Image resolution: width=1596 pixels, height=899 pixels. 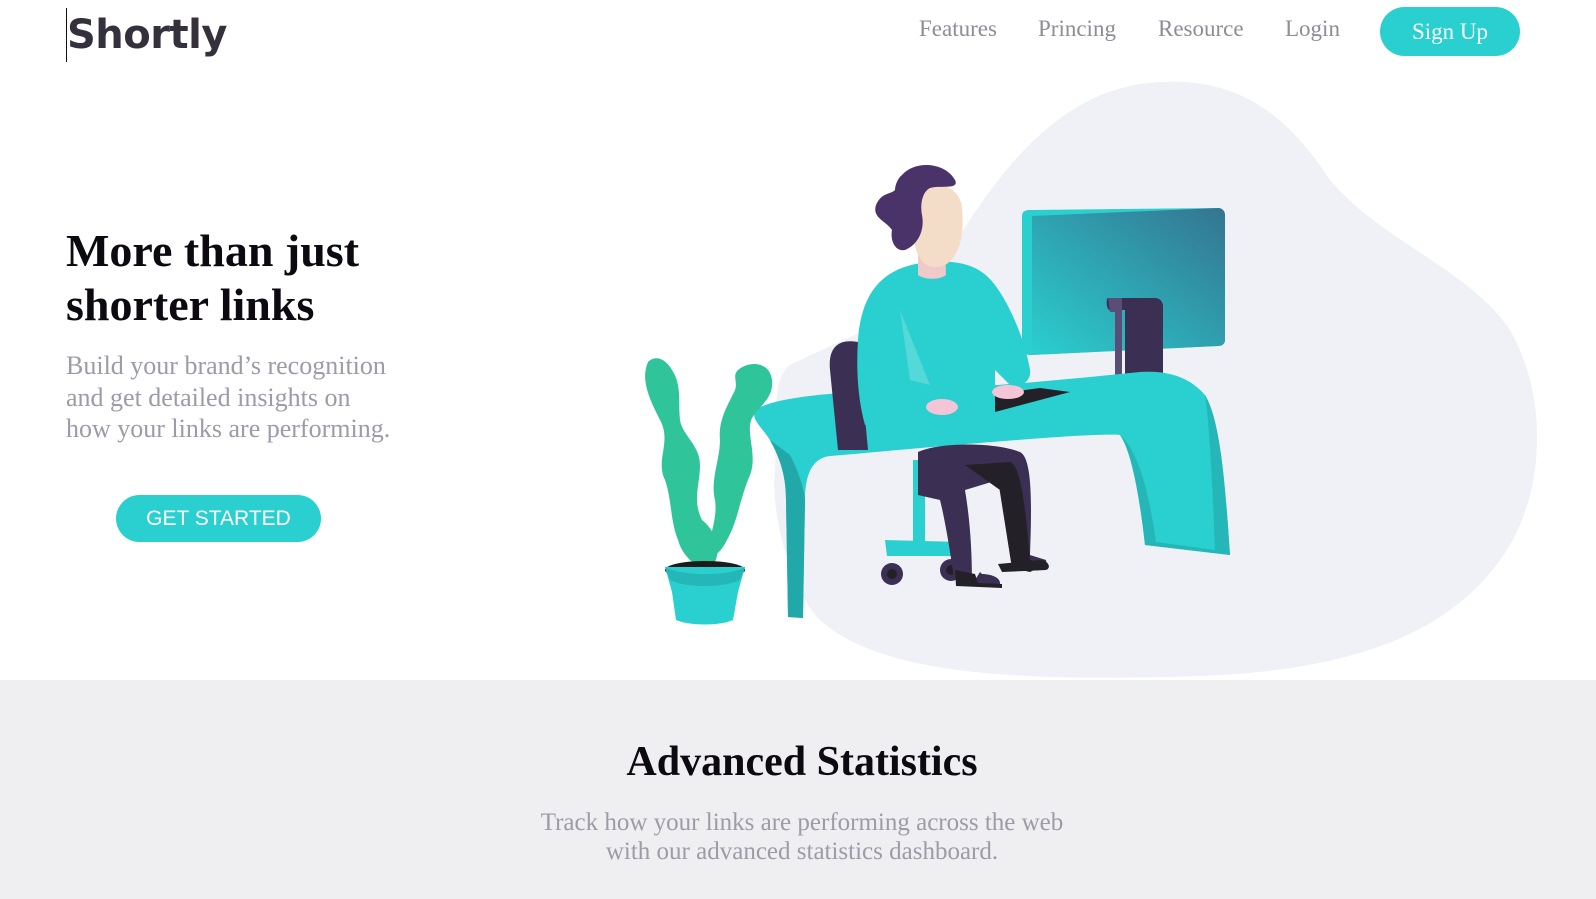 What do you see at coordinates (213, 277) in the screenshot?
I see `hero-title: More than just shorter links` at bounding box center [213, 277].